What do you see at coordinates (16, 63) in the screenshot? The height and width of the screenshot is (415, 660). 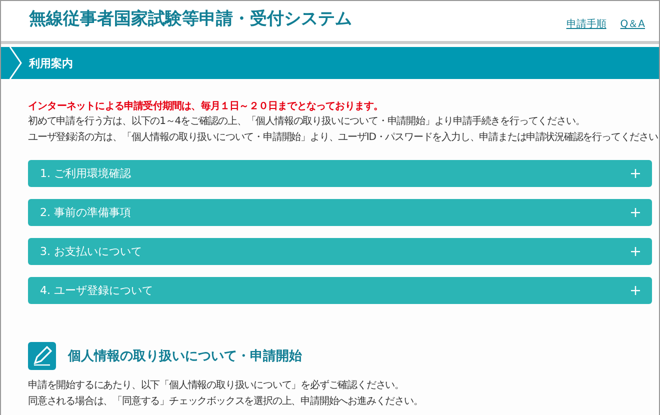 I see `chevron-icon` at bounding box center [16, 63].